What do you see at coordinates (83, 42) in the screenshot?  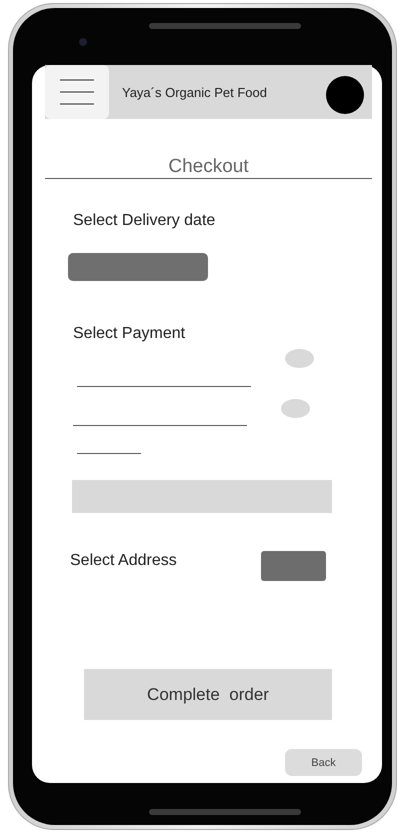 I see `camera-icon` at bounding box center [83, 42].